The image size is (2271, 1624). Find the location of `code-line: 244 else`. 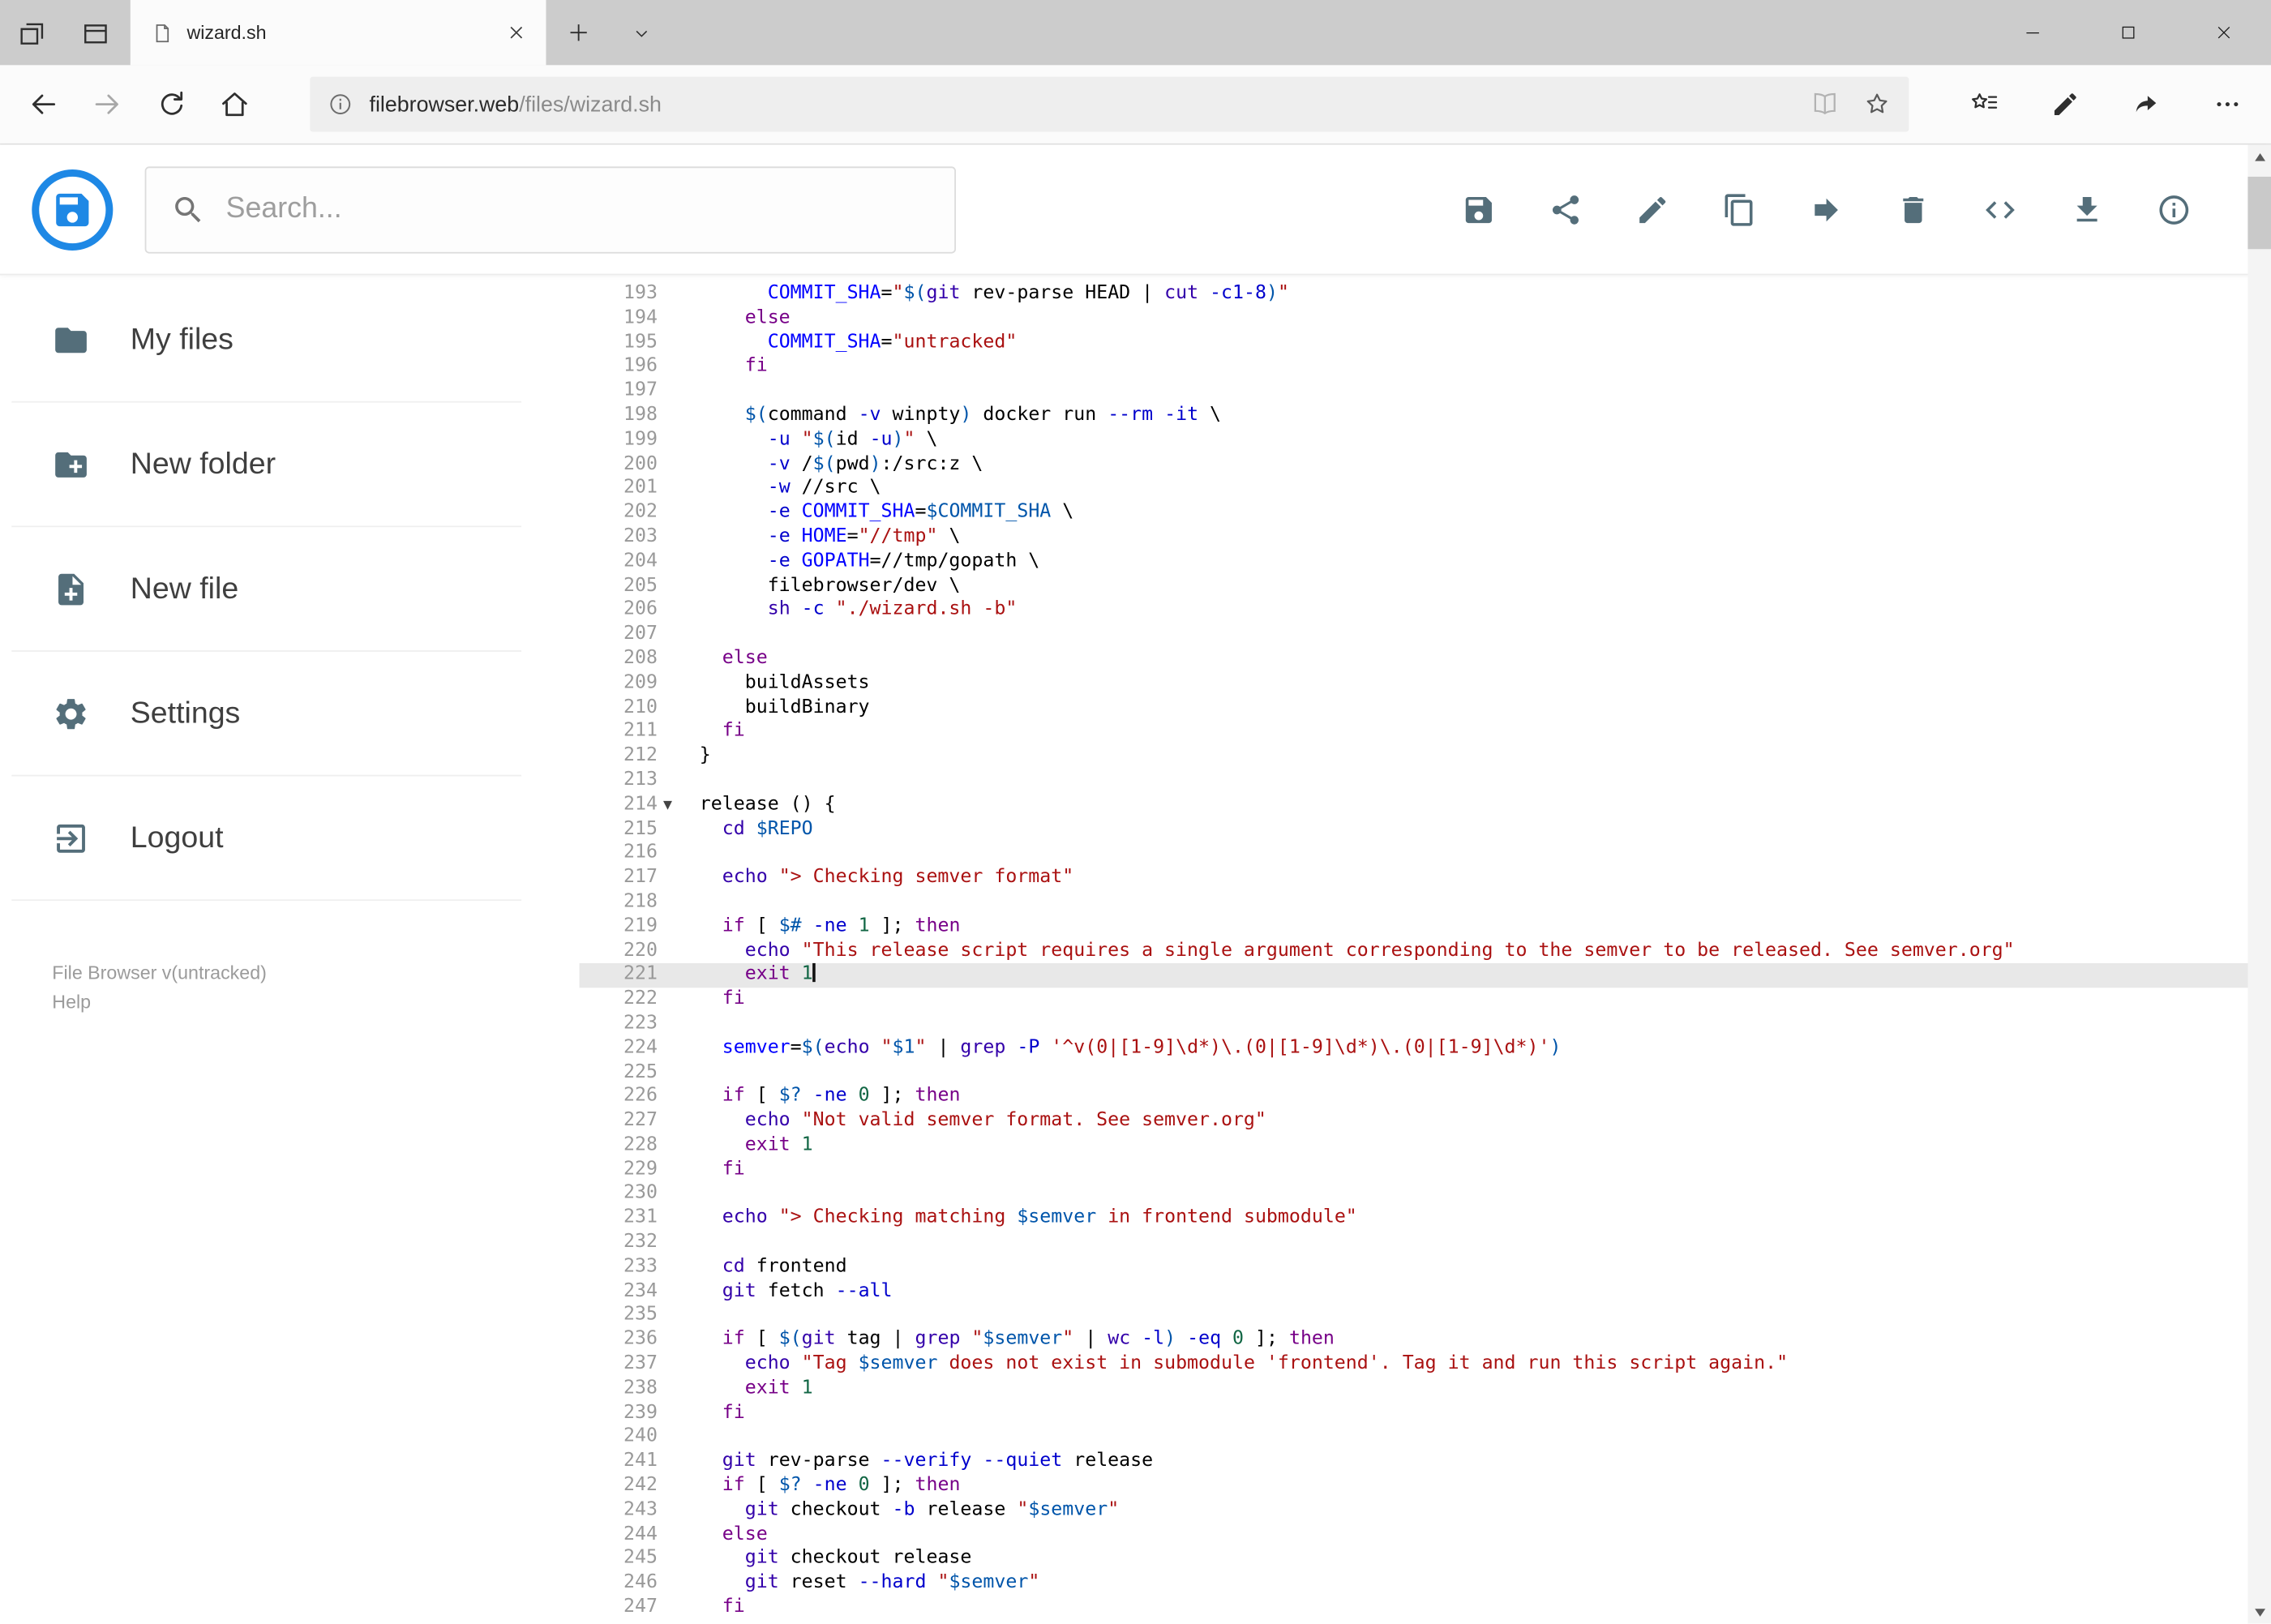

code-line: 244 else is located at coordinates (1425, 1536).